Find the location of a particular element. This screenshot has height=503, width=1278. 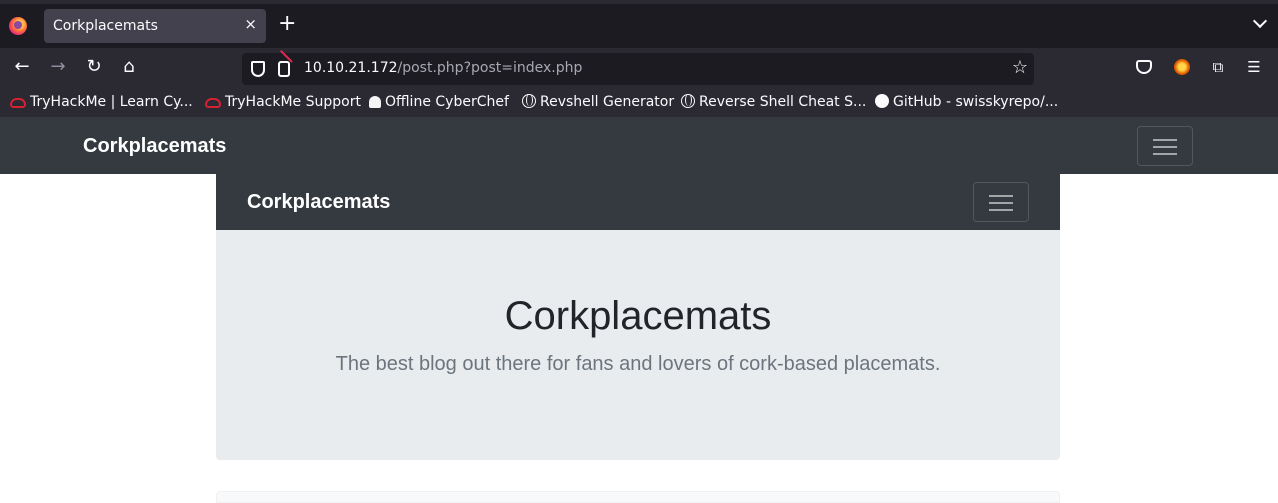

navbar-toggler-button is located at coordinates (1165, 146).